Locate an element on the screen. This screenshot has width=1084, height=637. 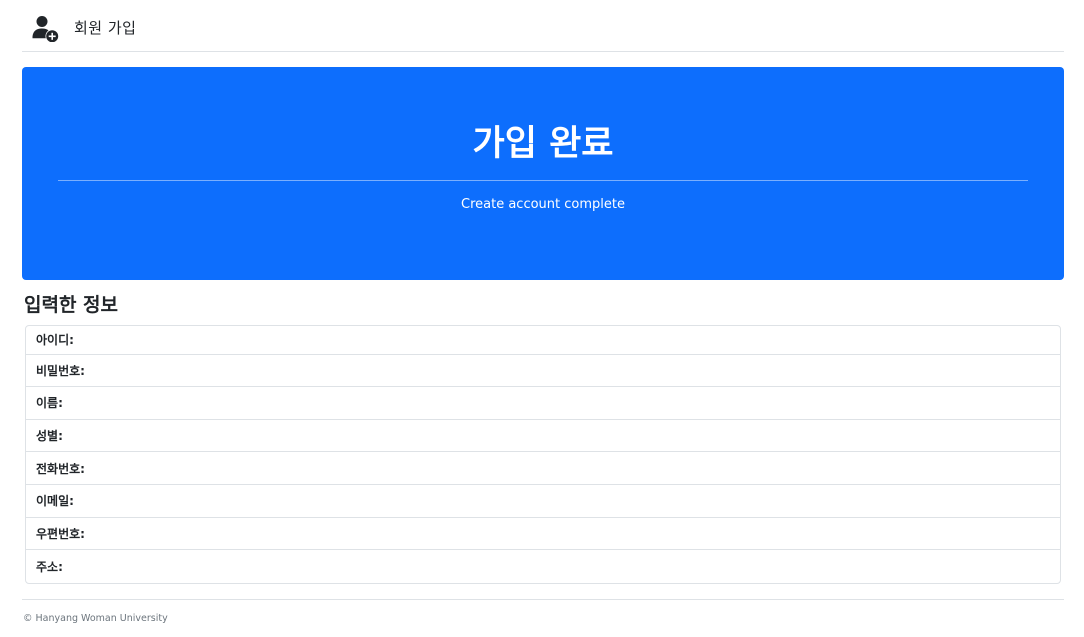
hero-subtitle: Create account complete is located at coordinates (543, 204).